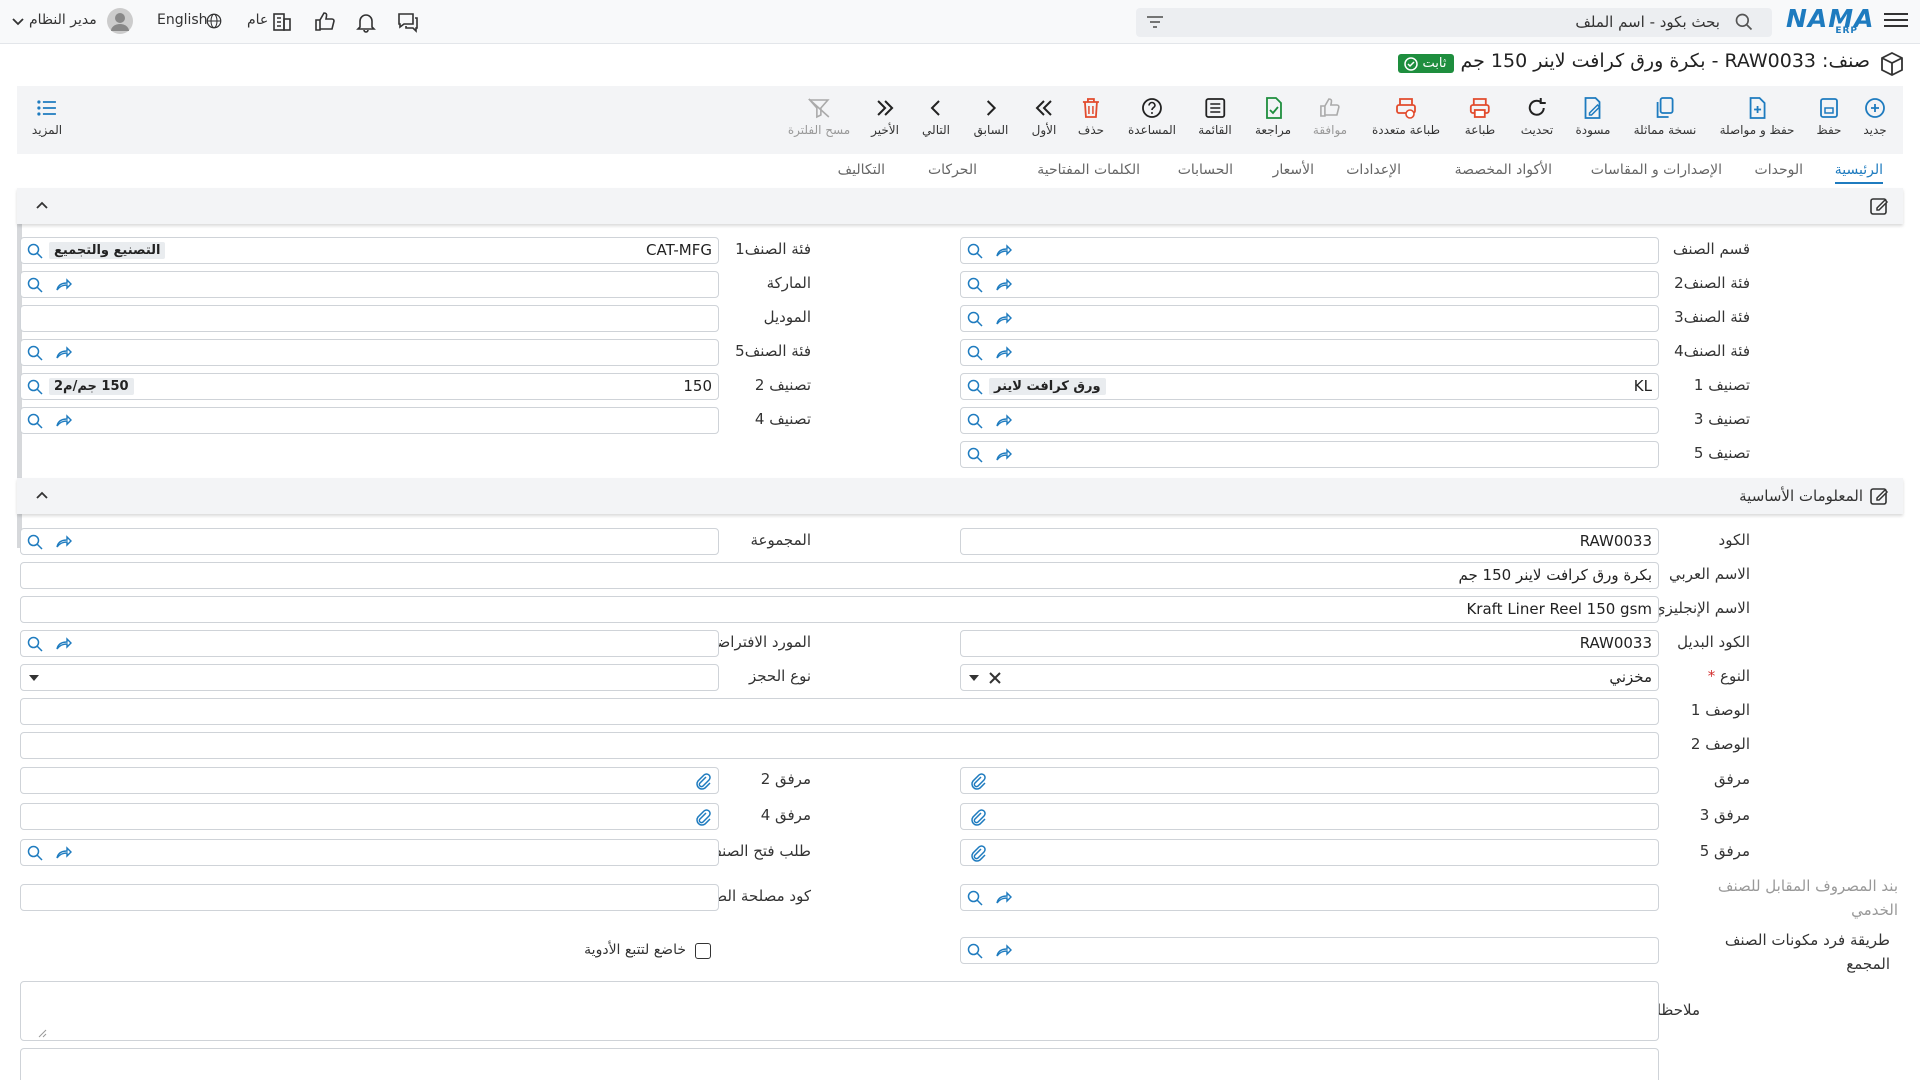  What do you see at coordinates (369, 643) in the screenshot?
I see `default-supplier-field` at bounding box center [369, 643].